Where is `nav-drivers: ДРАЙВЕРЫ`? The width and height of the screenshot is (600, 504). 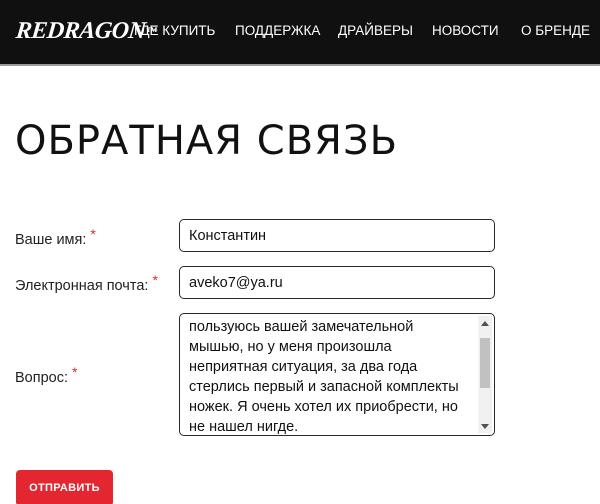 nav-drivers: ДРАЙВЕРЫ is located at coordinates (375, 31).